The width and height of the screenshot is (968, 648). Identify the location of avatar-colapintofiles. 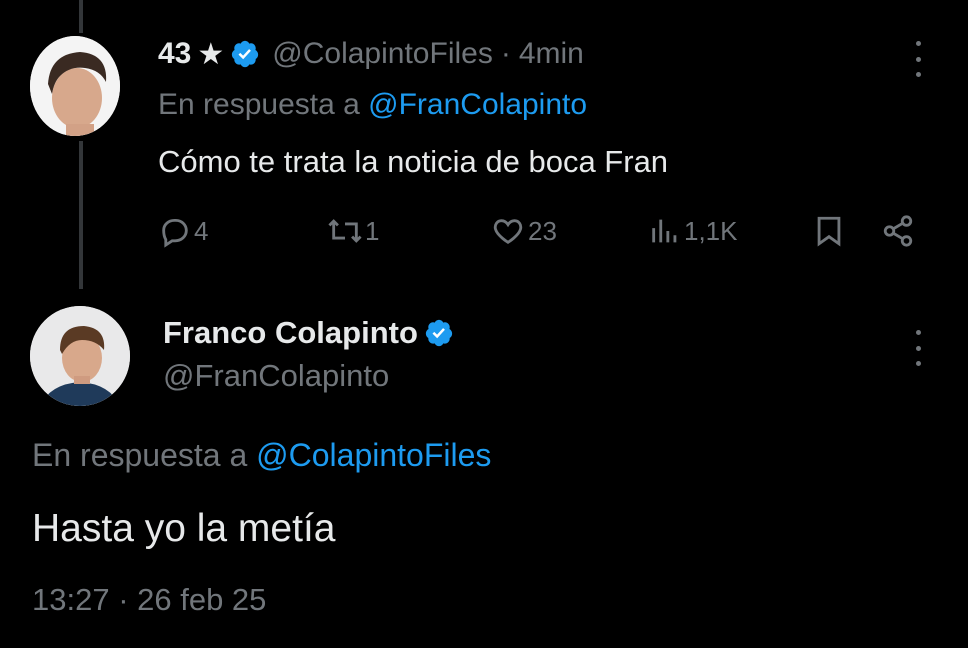
(75, 86).